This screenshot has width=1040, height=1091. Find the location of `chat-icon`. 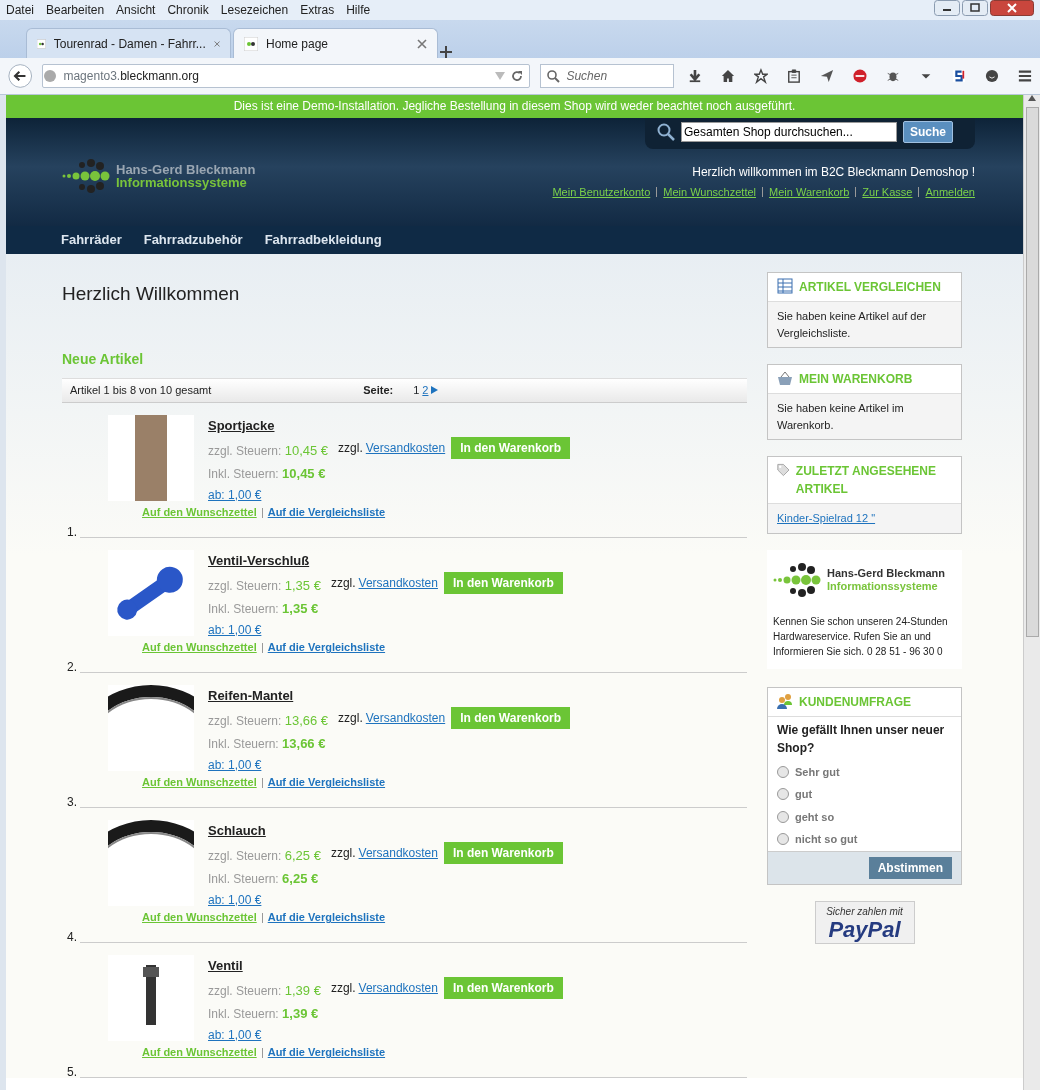

chat-icon is located at coordinates (992, 76).